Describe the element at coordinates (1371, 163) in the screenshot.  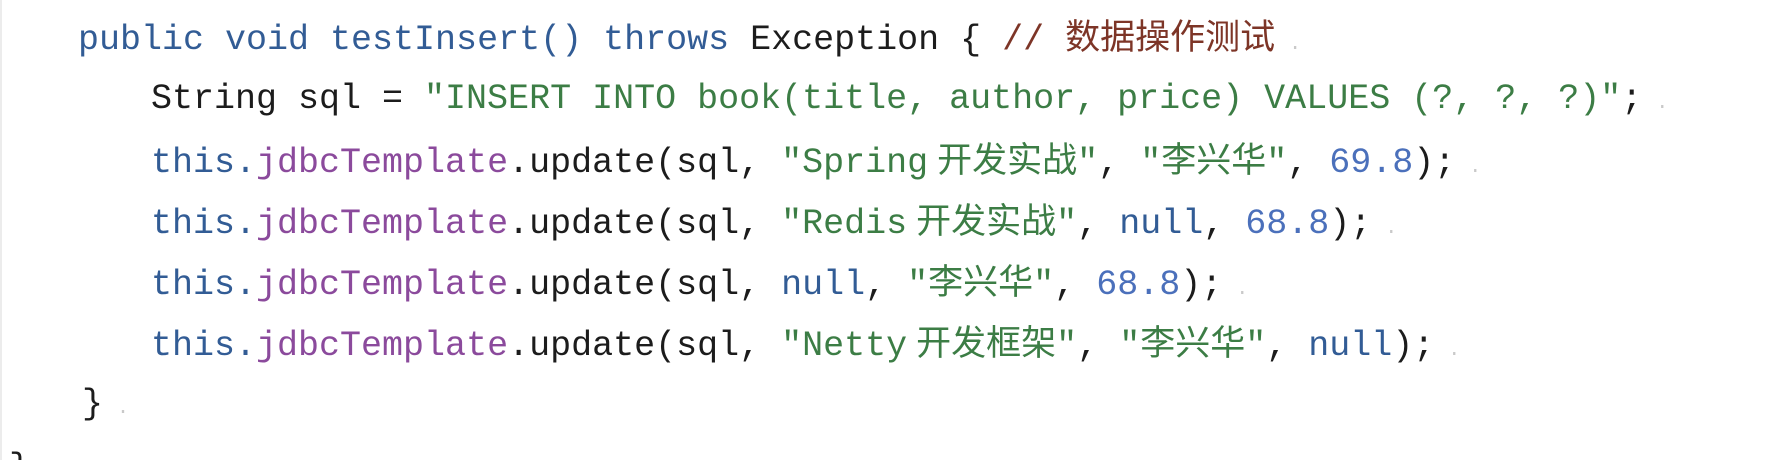
I see `number-literal: 69.8` at that location.